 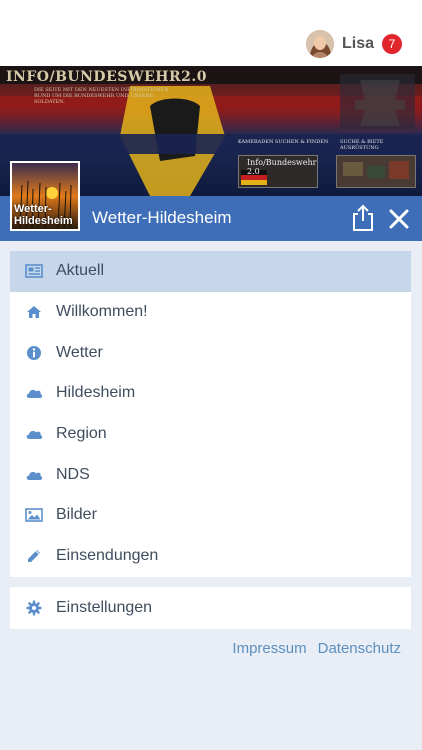 What do you see at coordinates (34, 271) in the screenshot?
I see `news-icon` at bounding box center [34, 271].